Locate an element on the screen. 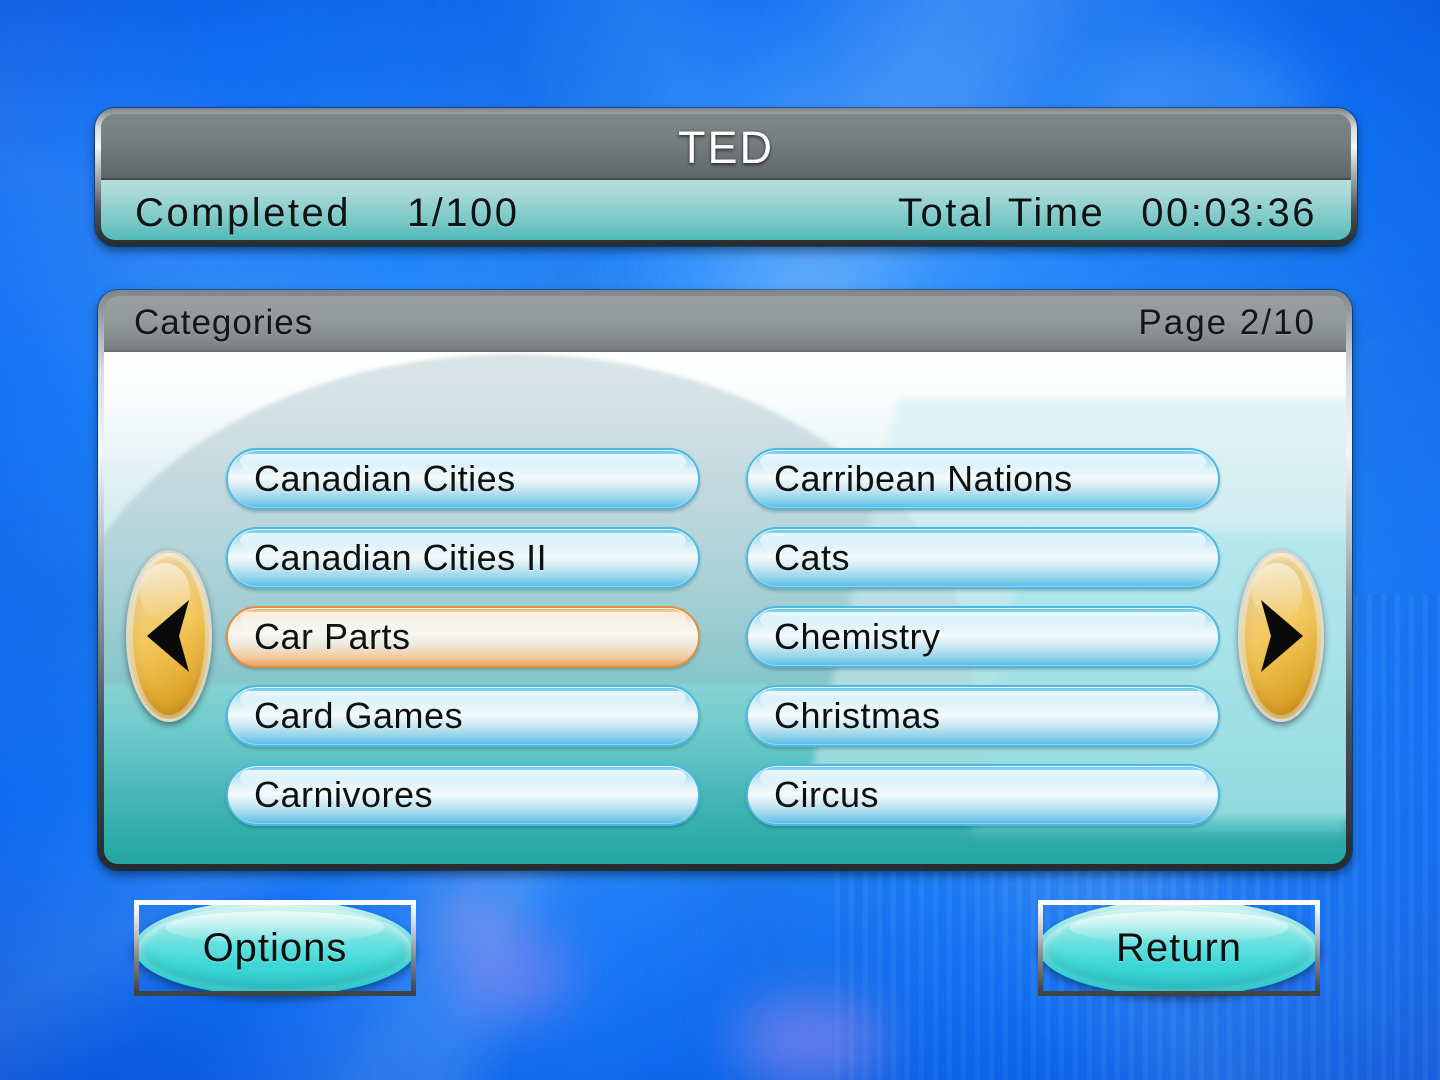 This screenshot has height=1080, width=1440. category-button: Canadian Cities II is located at coordinates (463, 558).